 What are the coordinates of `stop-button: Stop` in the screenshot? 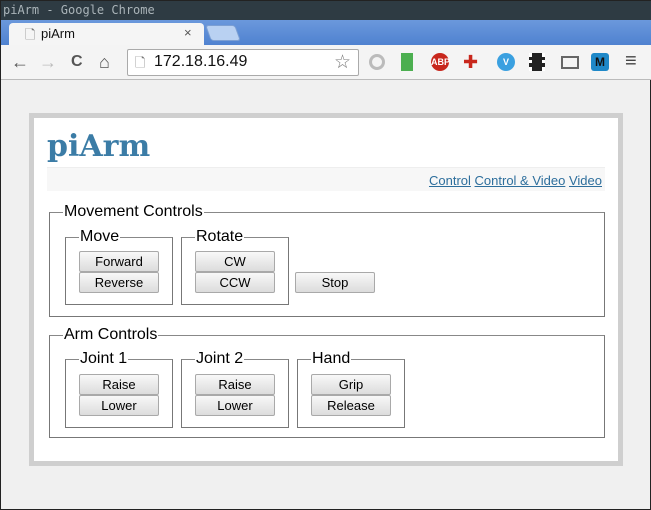 It's located at (335, 282).